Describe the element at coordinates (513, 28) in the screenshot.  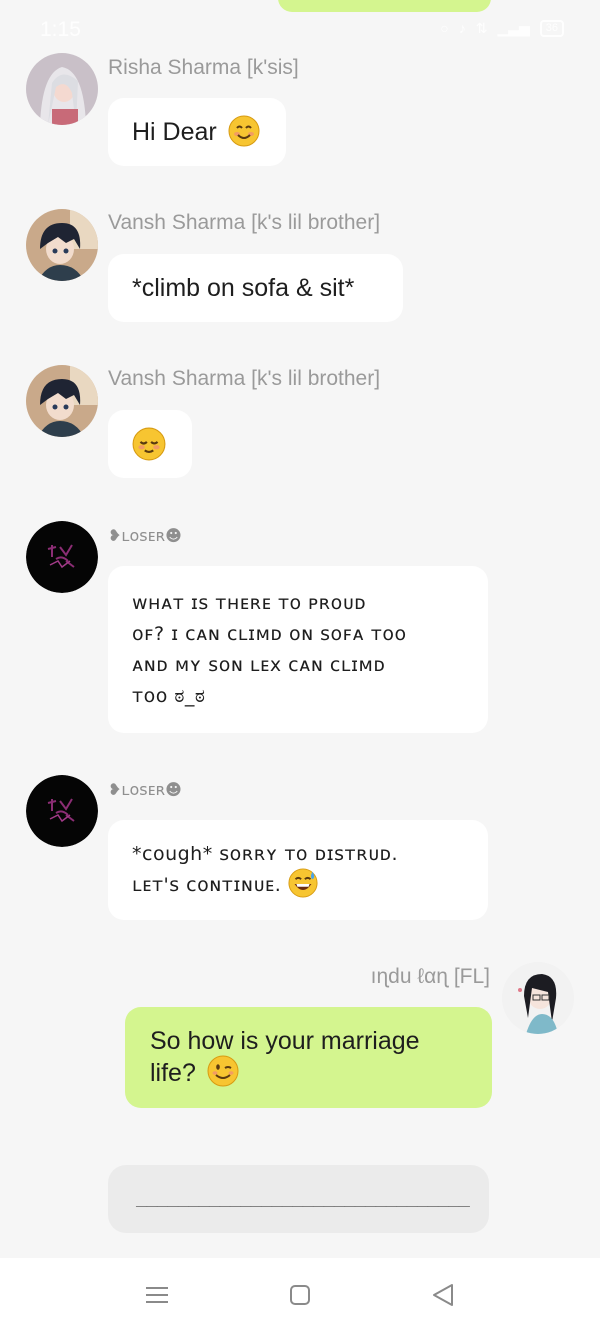
I see `signal-icon: ▁▃▅` at that location.